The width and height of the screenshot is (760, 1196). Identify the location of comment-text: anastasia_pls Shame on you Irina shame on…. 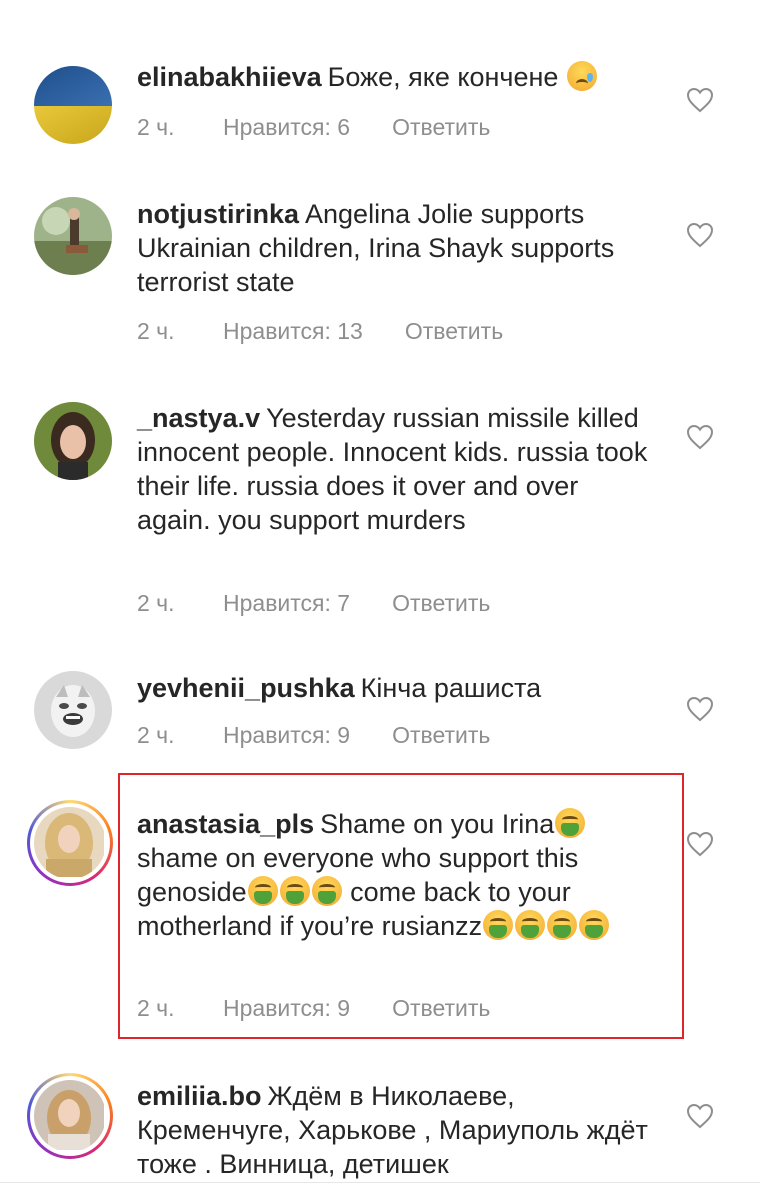
(397, 875).